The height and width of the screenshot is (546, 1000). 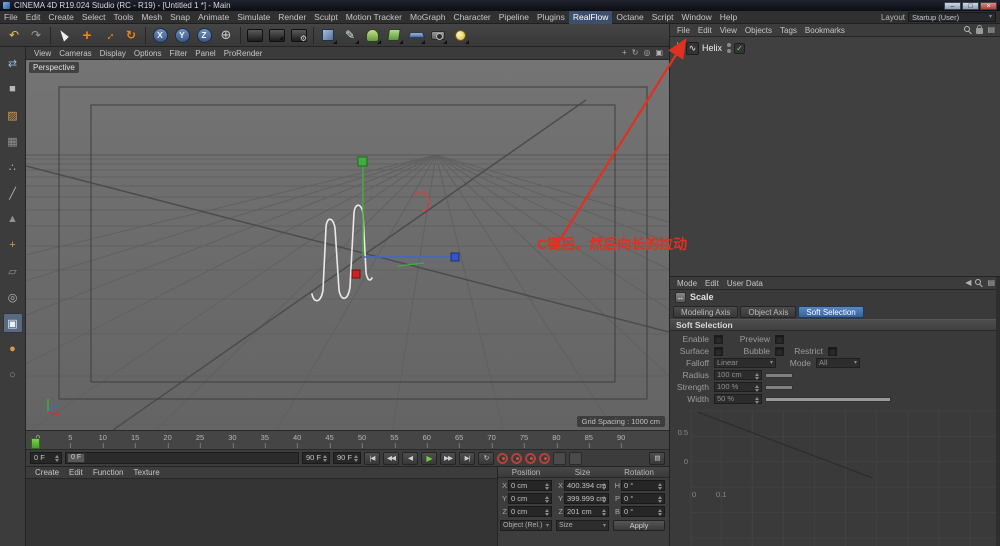 I want to click on om-menu-item: Edit, so click(x=705, y=30).